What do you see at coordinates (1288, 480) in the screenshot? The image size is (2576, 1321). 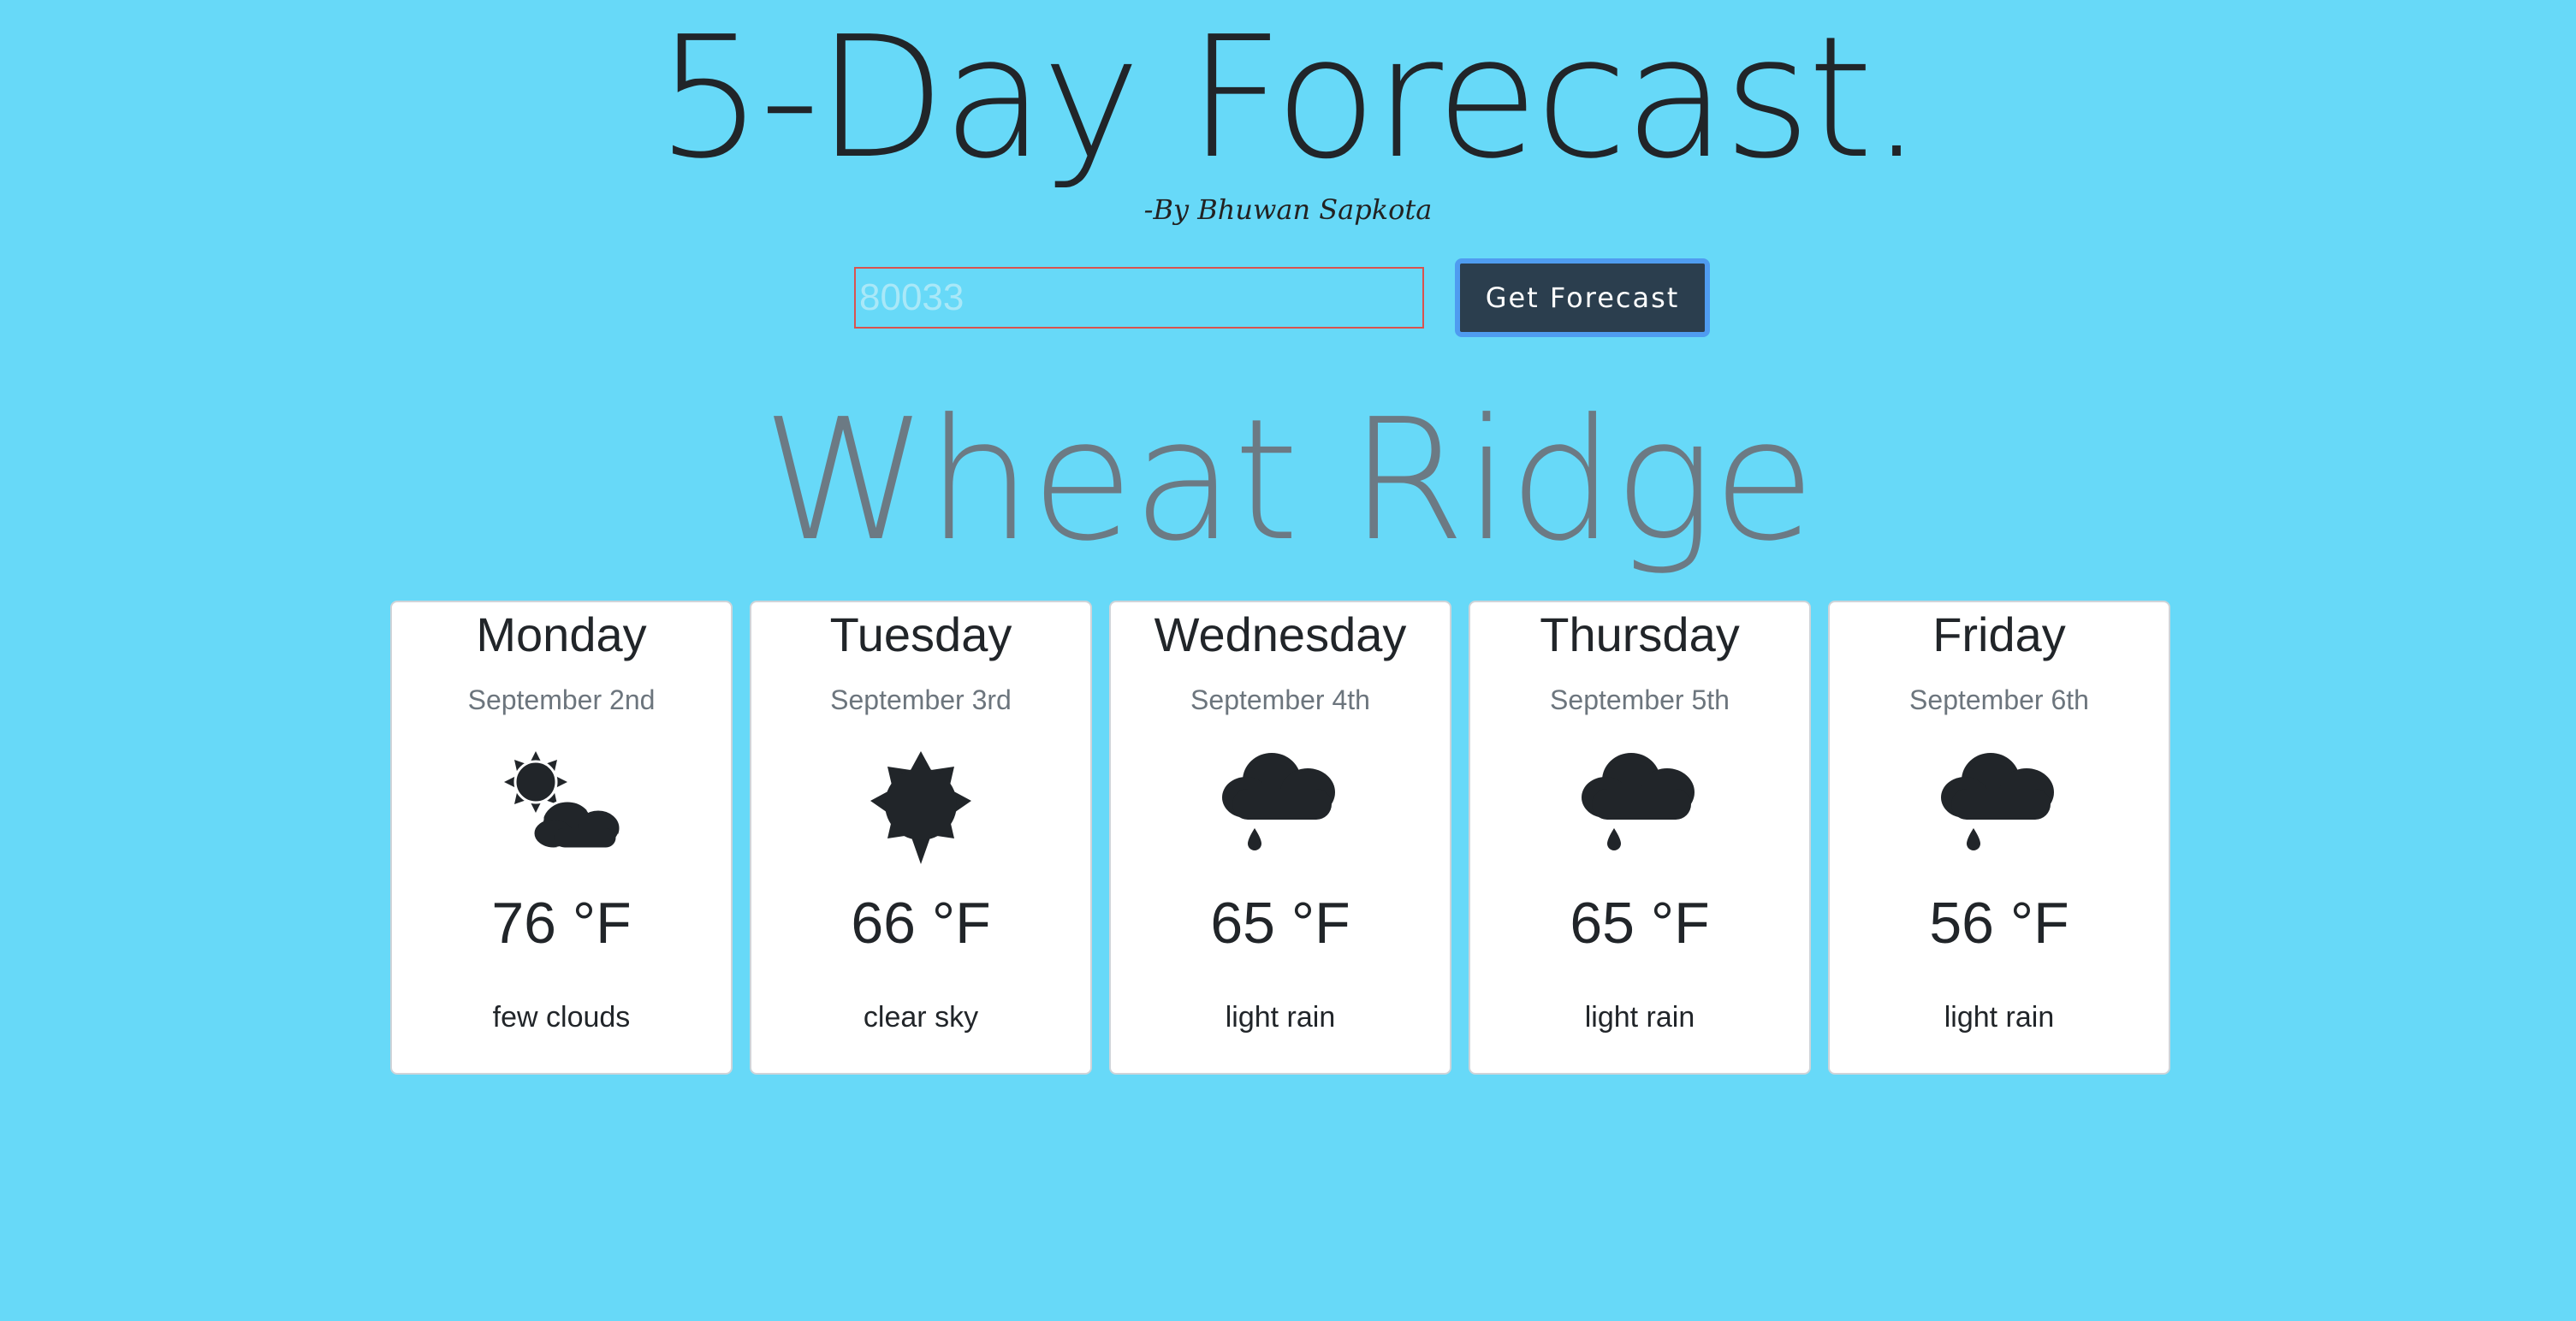 I see `city-name: Wheat Ridge` at bounding box center [1288, 480].